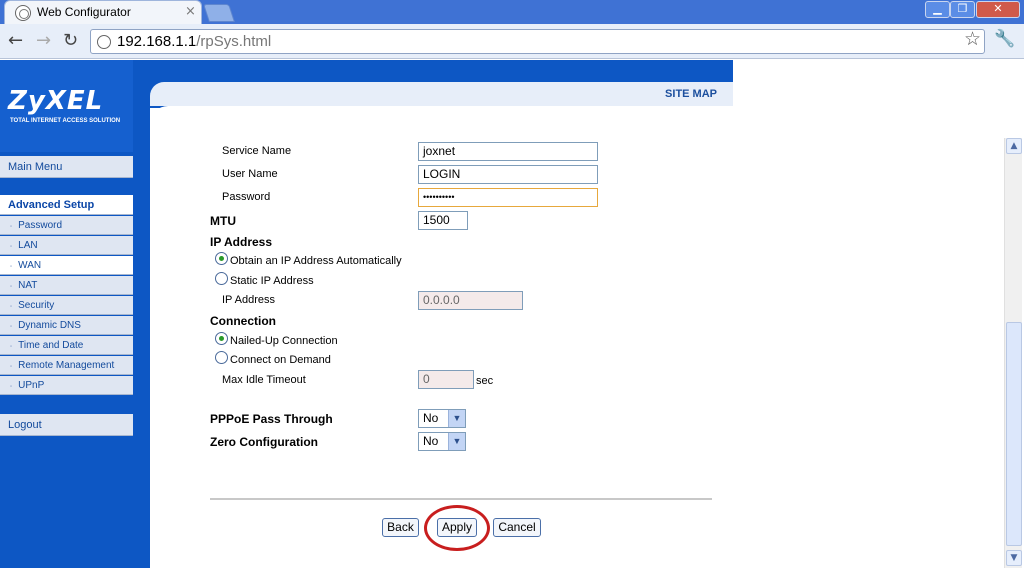  What do you see at coordinates (23, 13) in the screenshot?
I see `page-favicon-icon` at bounding box center [23, 13].